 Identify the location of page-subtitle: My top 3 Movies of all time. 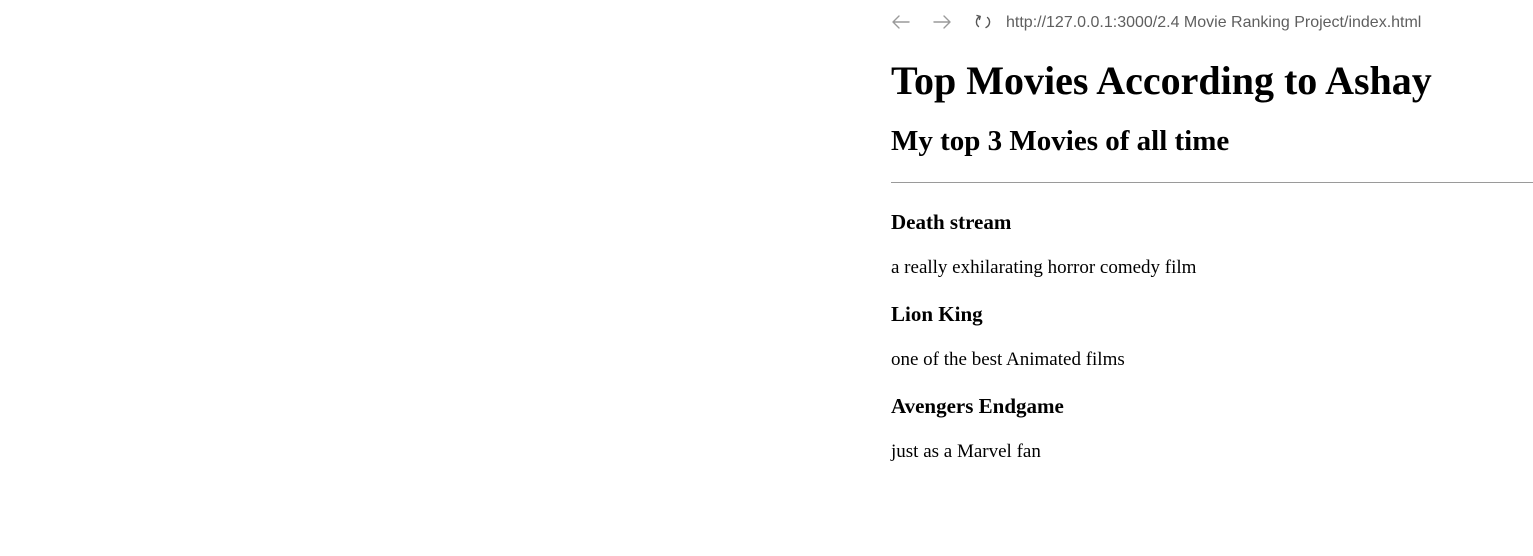
(1060, 141).